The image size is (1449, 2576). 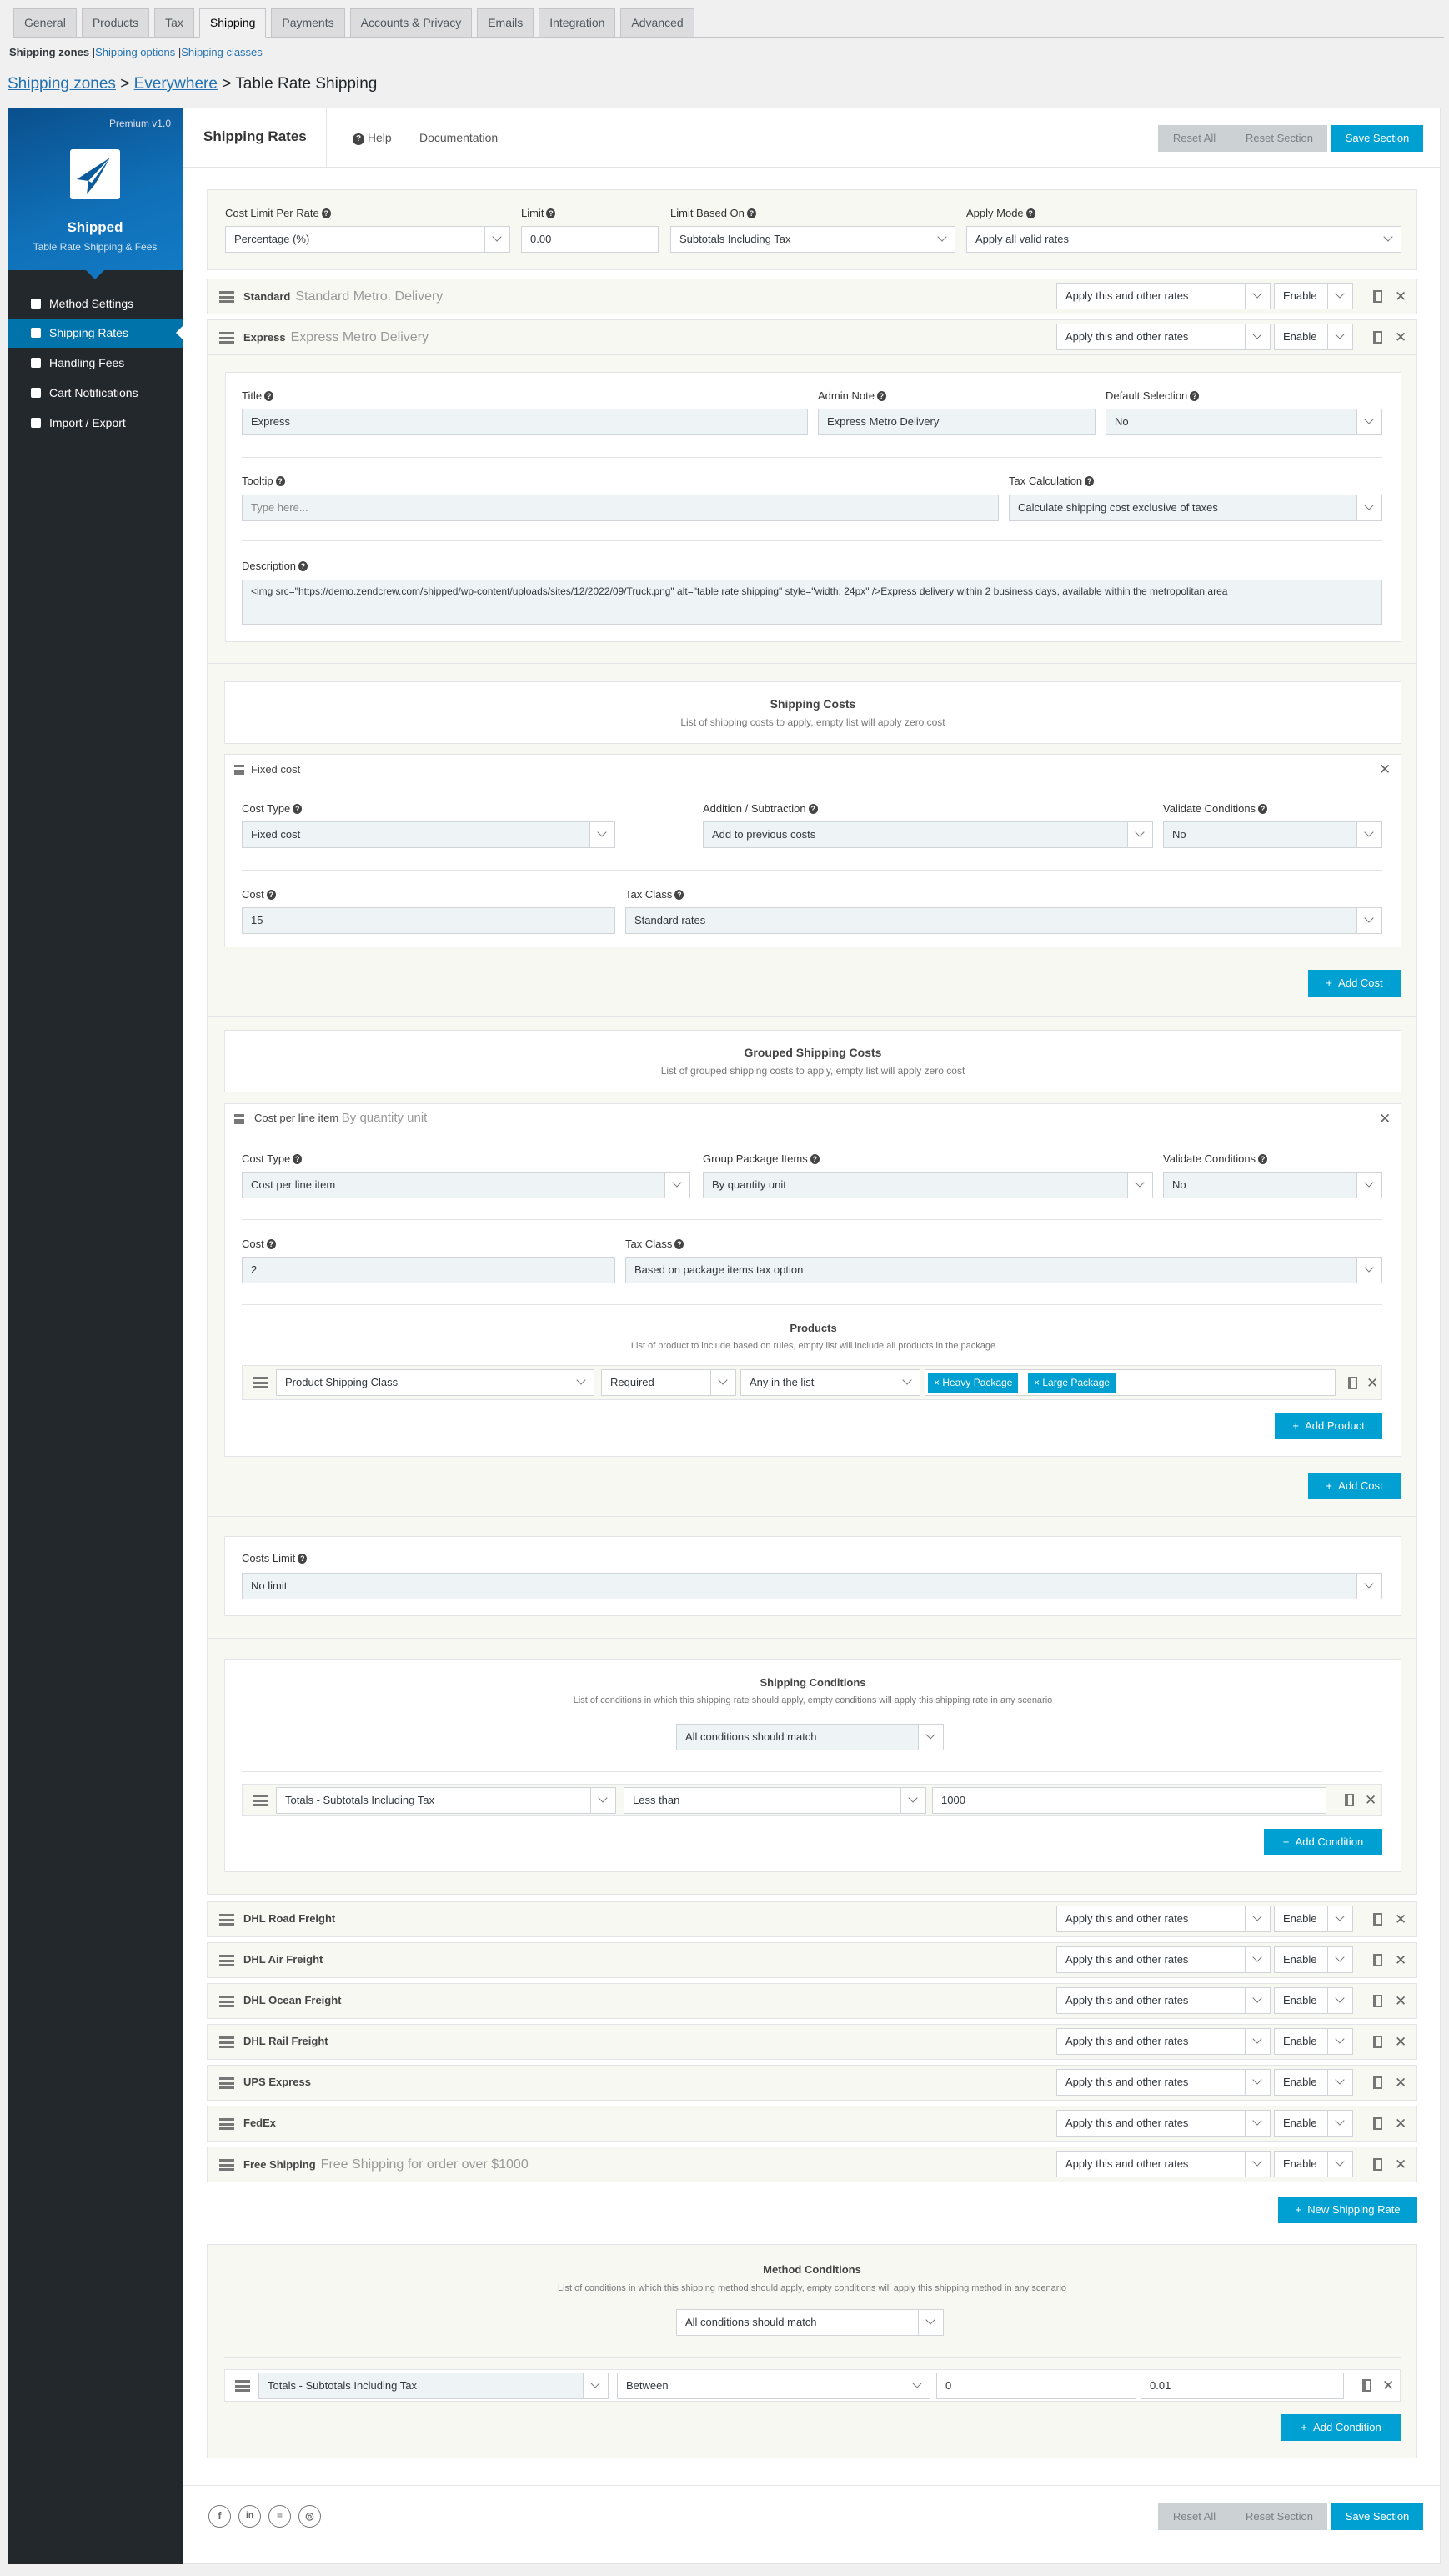 I want to click on conditions-match-select: All conditions should match, so click(x=810, y=1737).